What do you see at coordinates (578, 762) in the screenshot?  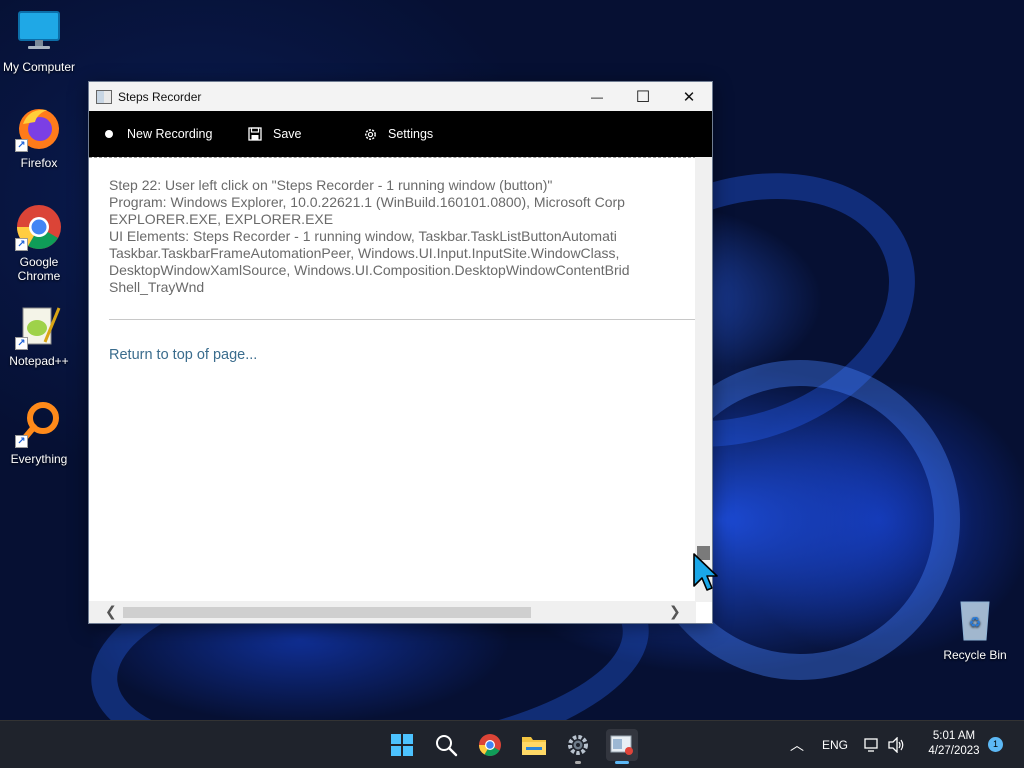 I see `running-indicator` at bounding box center [578, 762].